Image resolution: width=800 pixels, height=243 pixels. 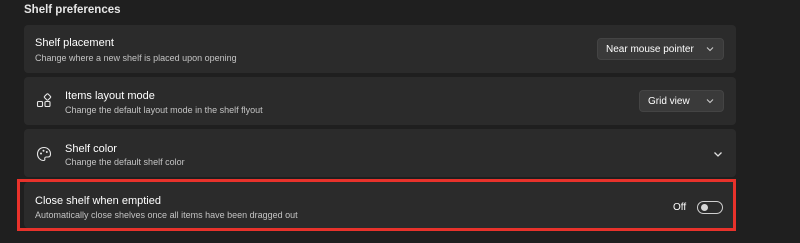 What do you see at coordinates (44, 154) in the screenshot?
I see `palette-icon` at bounding box center [44, 154].